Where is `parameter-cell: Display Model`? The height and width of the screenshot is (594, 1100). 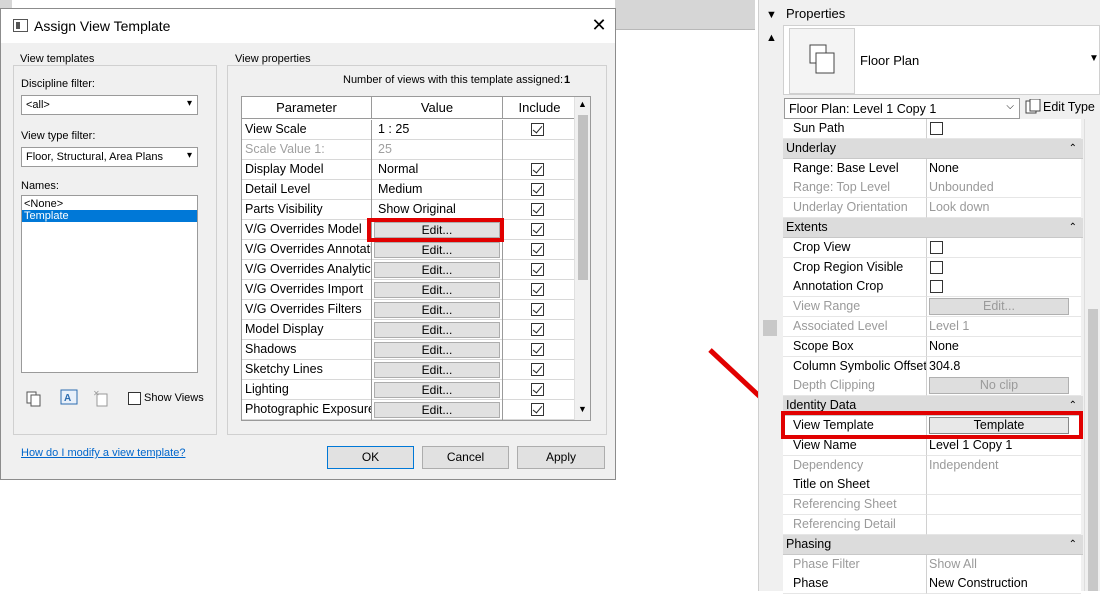 parameter-cell: Display Model is located at coordinates (307, 170).